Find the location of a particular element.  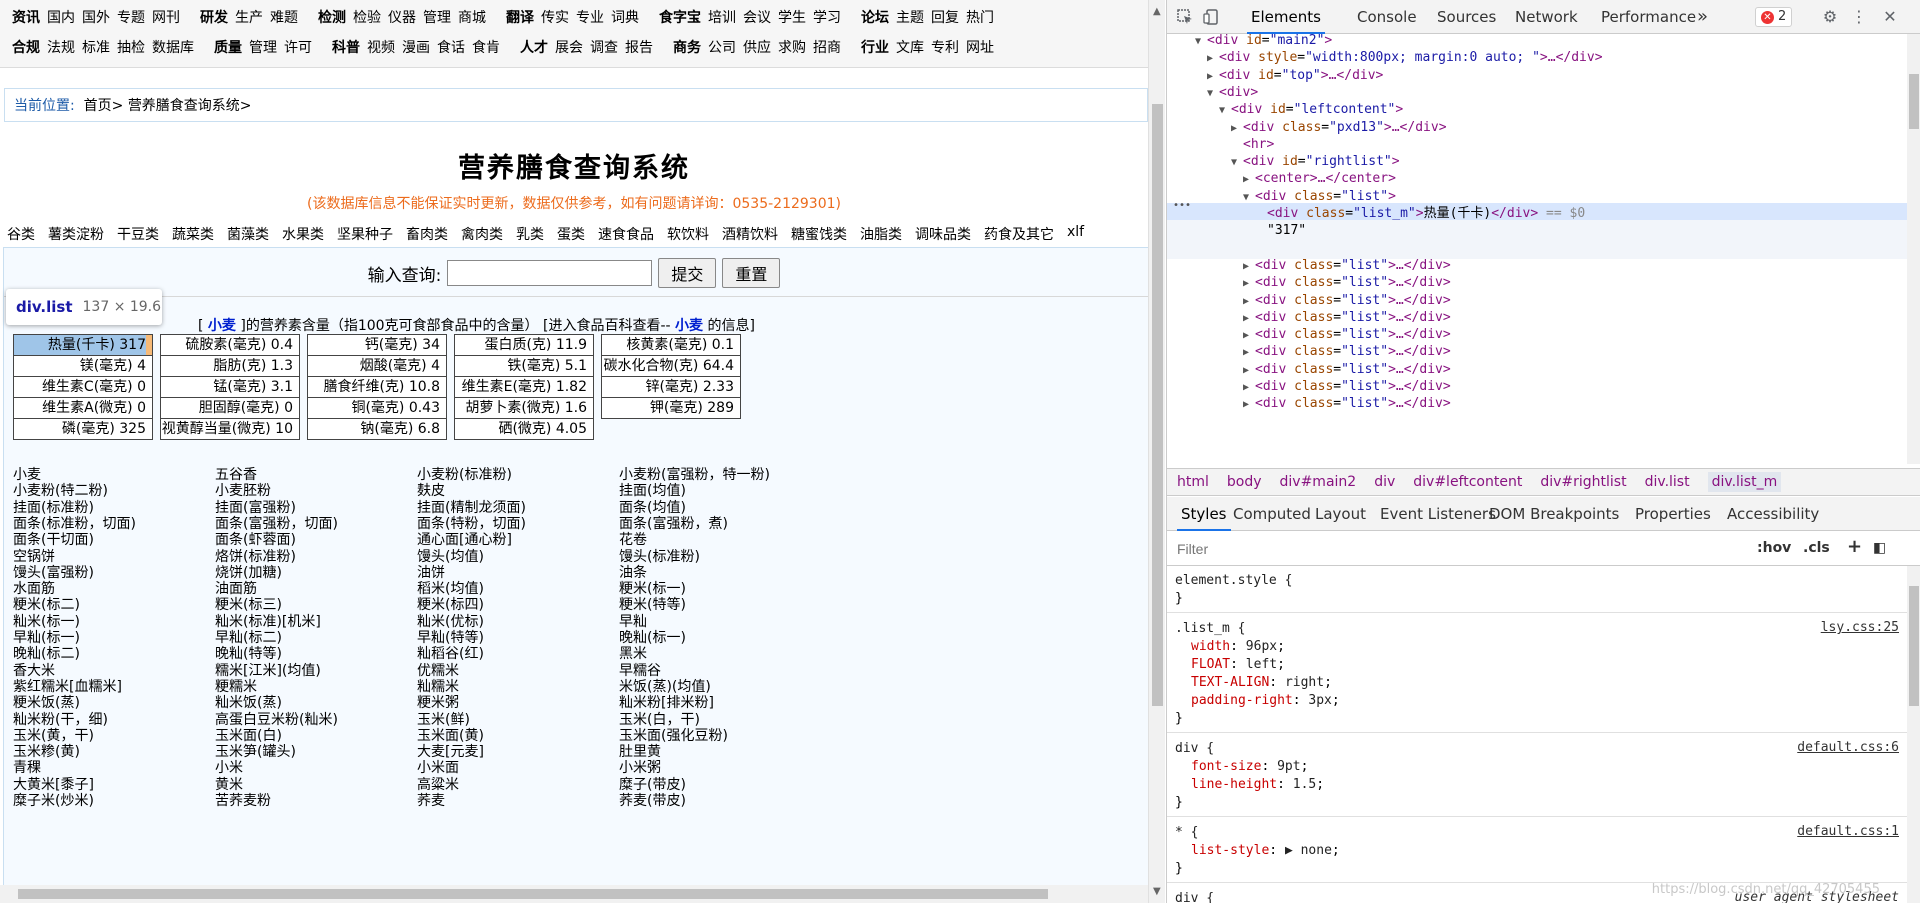

nav-link: 许可 is located at coordinates (298, 48).